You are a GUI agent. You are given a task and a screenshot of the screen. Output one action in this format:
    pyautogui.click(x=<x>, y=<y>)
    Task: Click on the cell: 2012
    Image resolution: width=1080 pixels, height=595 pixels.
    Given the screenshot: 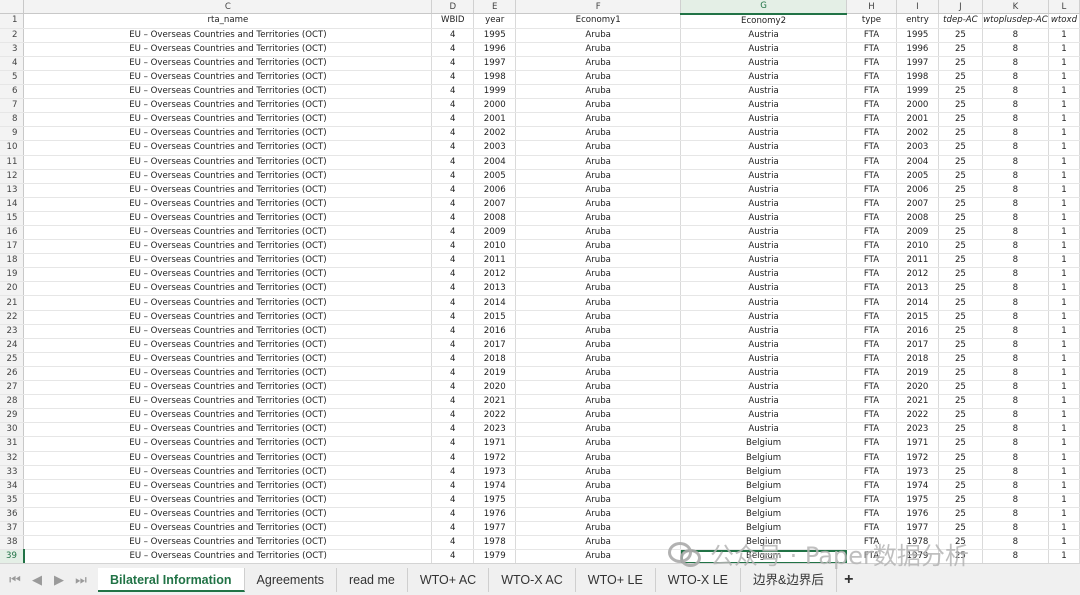 What is the action you would take?
    pyautogui.click(x=917, y=275)
    